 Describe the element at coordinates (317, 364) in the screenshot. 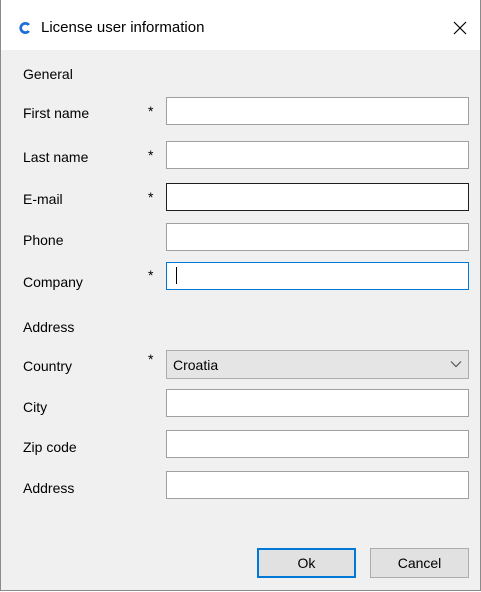

I see `country-select: Croatia` at that location.